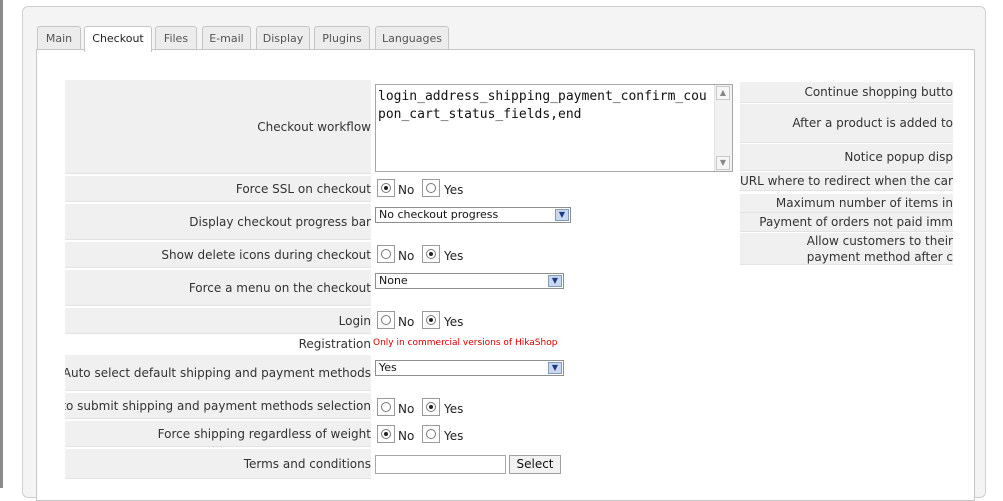 The image size is (1003, 501). I want to click on tab-main: Main, so click(59, 38).